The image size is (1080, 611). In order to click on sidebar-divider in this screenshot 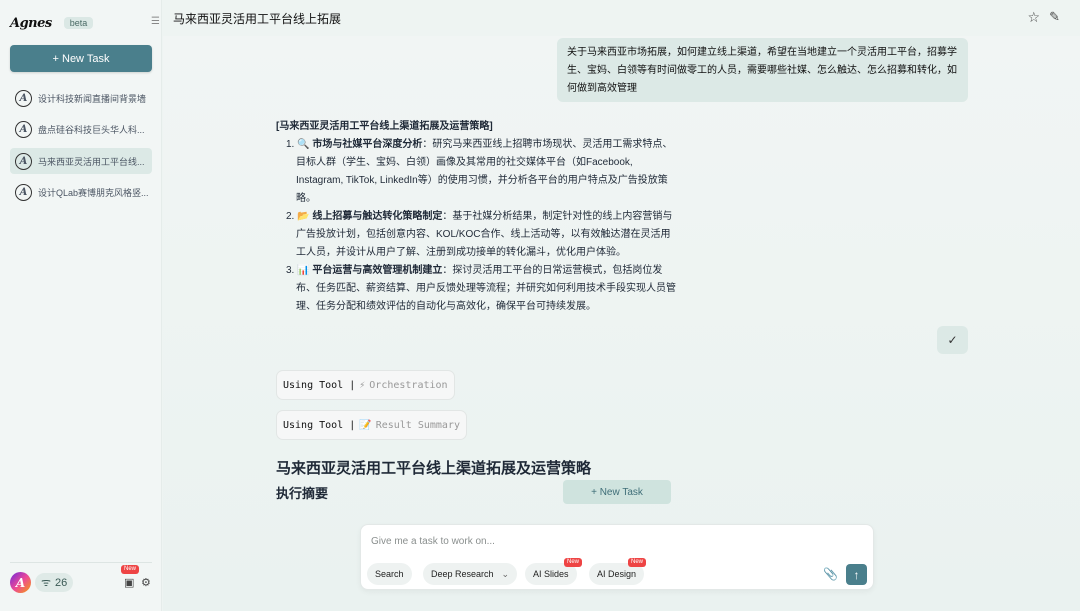, I will do `click(81, 562)`.